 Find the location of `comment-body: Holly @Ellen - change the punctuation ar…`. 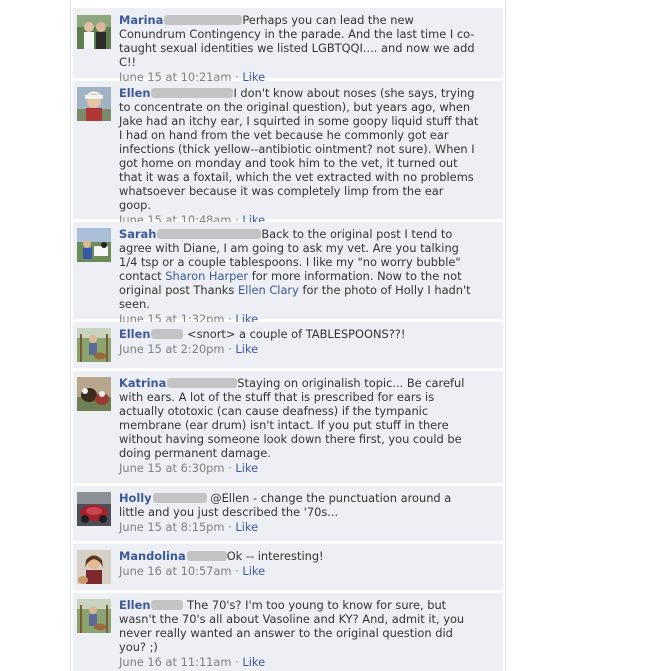

comment-body: Holly @Ellen - change the punctuation ar… is located at coordinates (299, 512).